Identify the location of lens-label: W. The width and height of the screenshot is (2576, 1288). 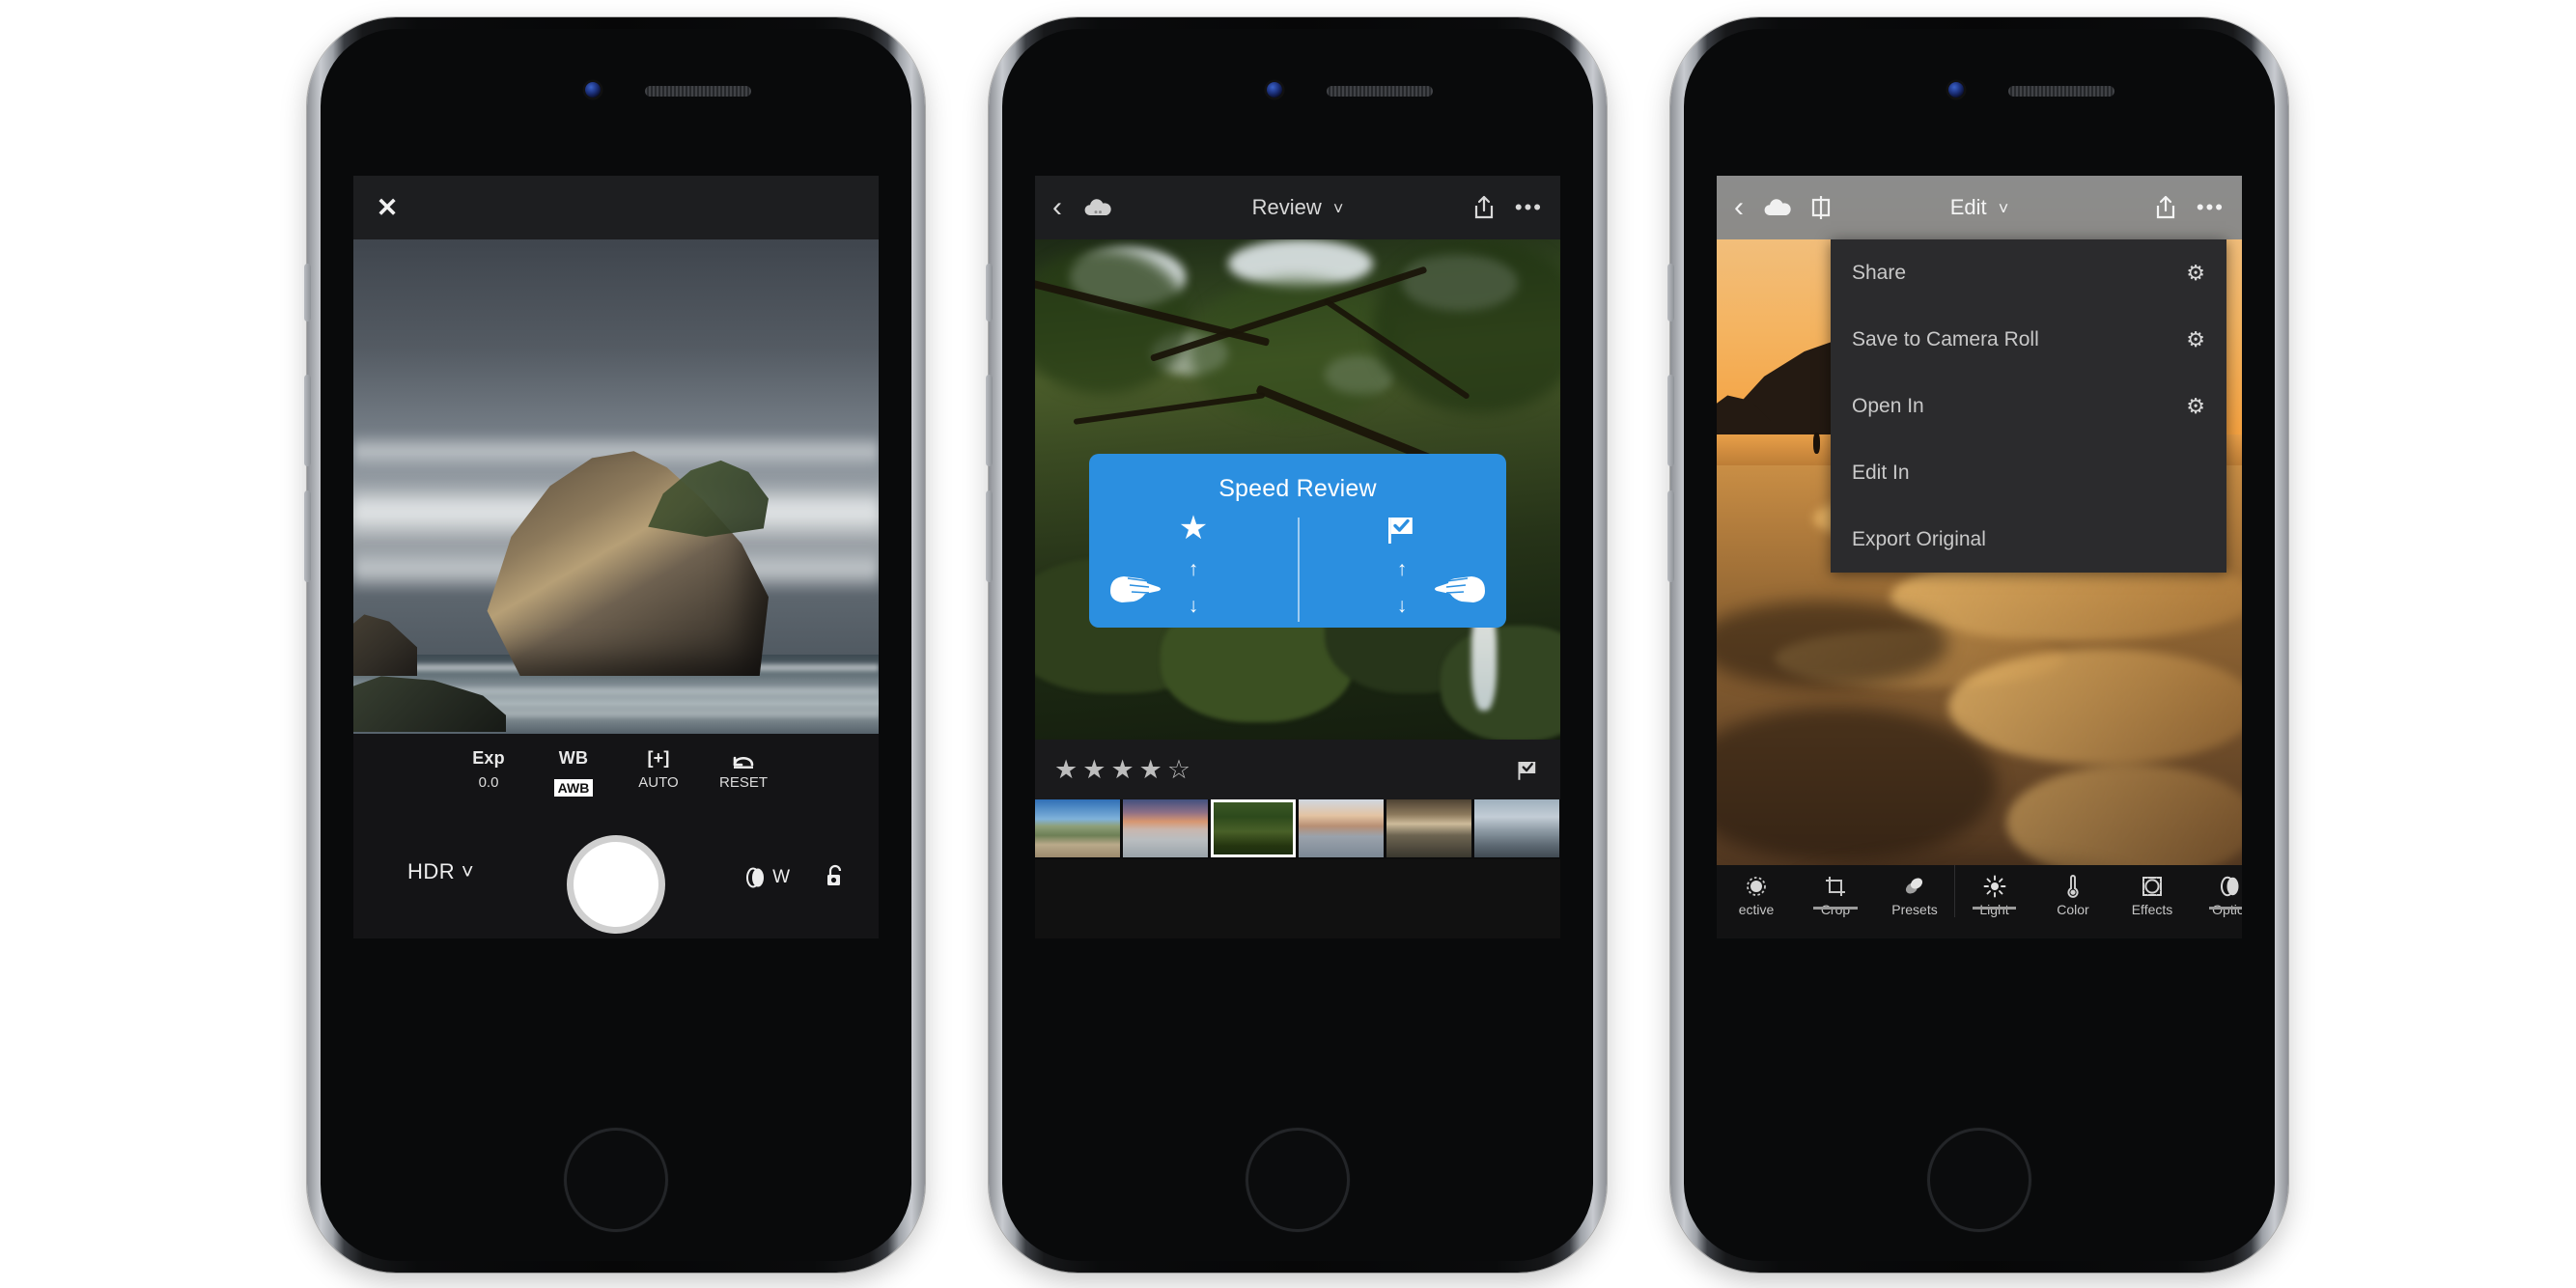
(781, 877).